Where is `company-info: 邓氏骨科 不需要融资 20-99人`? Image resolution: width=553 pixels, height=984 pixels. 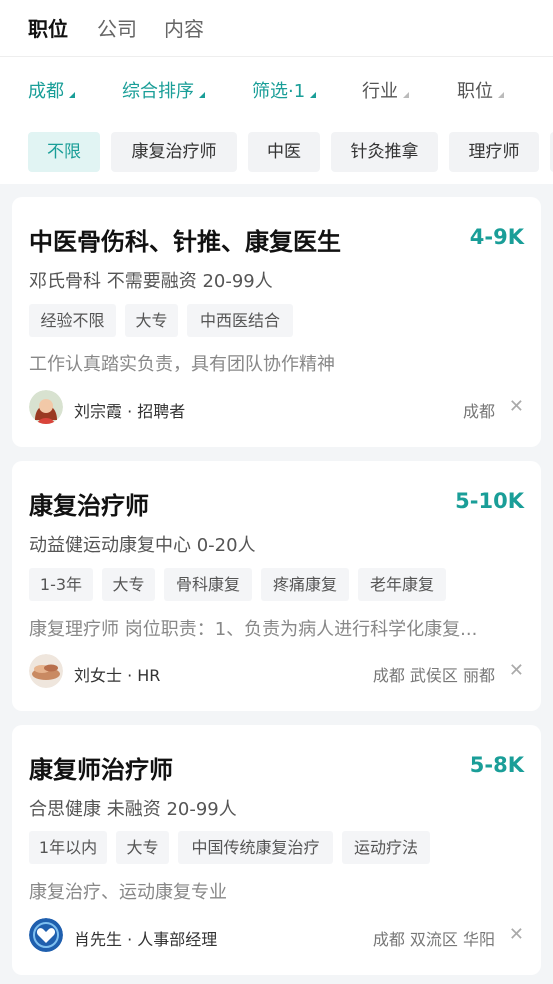 company-info: 邓氏骨科 不需要融资 20-99人 is located at coordinates (151, 281).